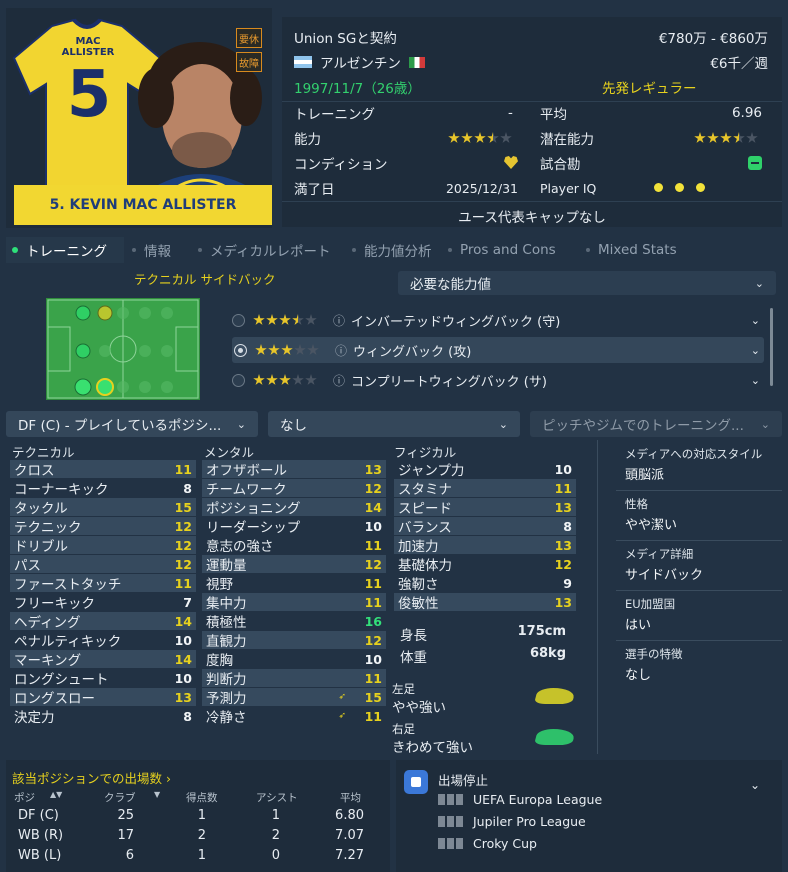  Describe the element at coordinates (294, 678) in the screenshot. I see `attribute-row: 判断力 11` at that location.